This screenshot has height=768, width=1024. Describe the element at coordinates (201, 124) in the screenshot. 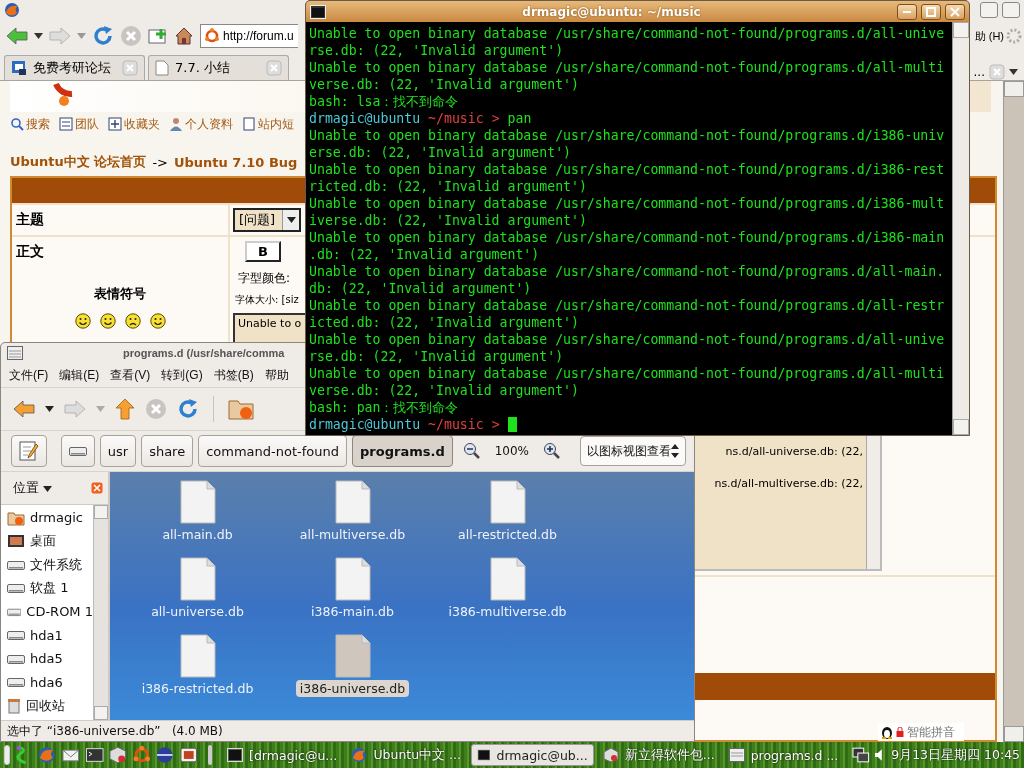

I see `nav-link: 个人资料` at that location.